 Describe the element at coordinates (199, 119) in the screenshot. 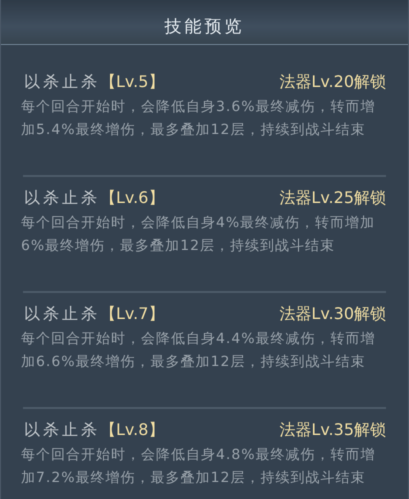

I see `skill-description: 每个回合开始时，会降低自身3.6%最终减伤，转而增加5.4%最终增伤，最多叠加12层，持续到战斗结束` at that location.